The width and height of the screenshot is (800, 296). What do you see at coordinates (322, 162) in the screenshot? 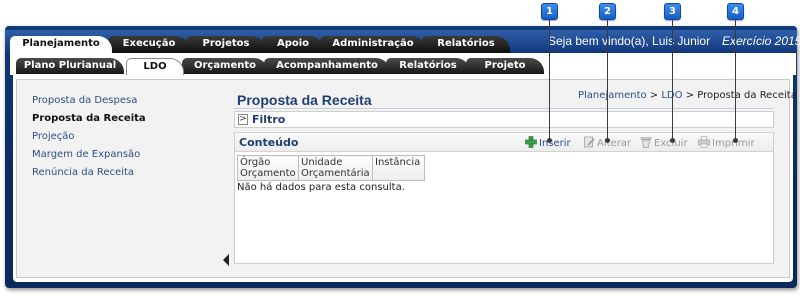
I see `column-header-line: Unidade` at bounding box center [322, 162].